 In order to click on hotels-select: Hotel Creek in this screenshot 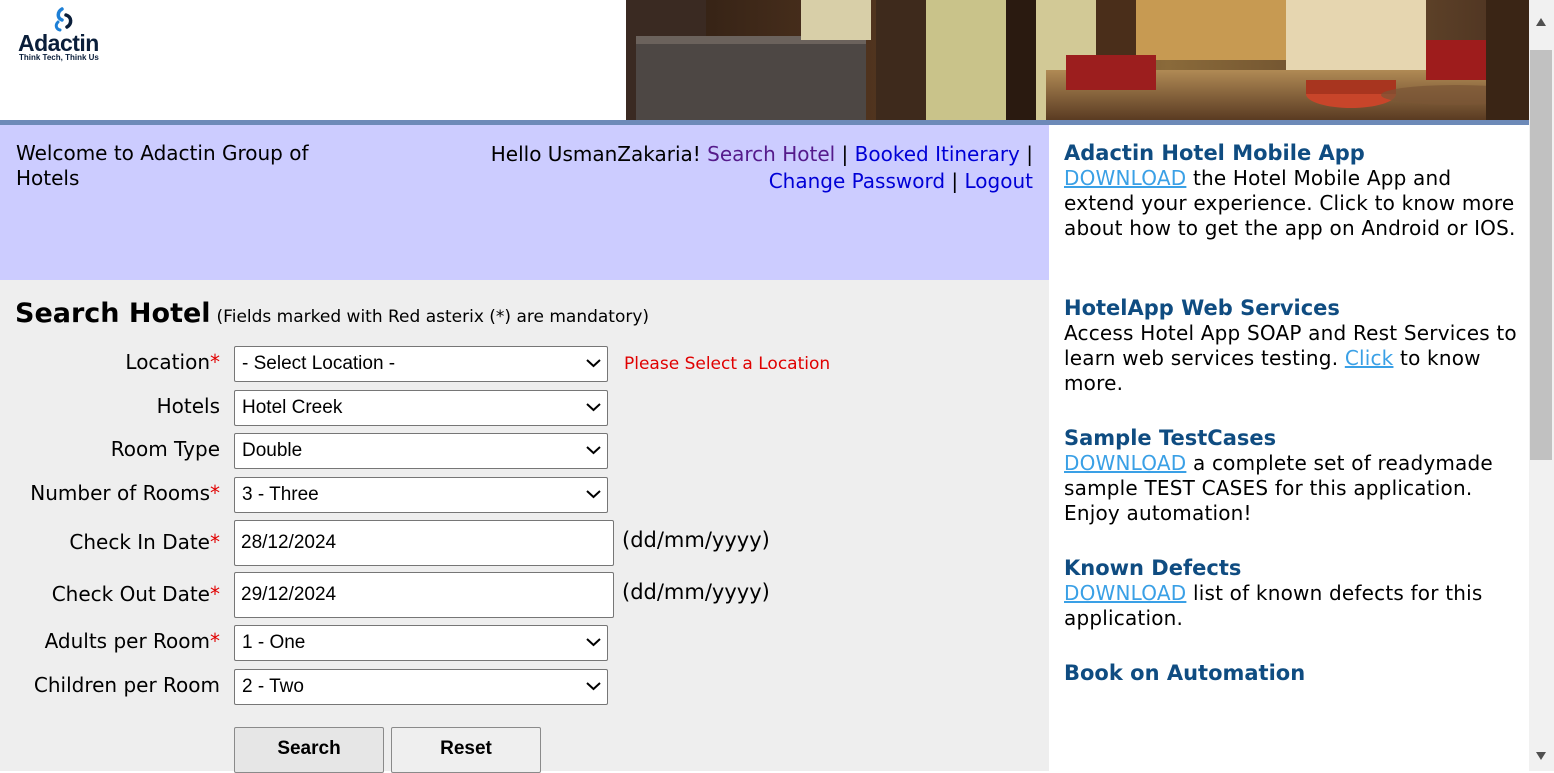, I will do `click(421, 408)`.